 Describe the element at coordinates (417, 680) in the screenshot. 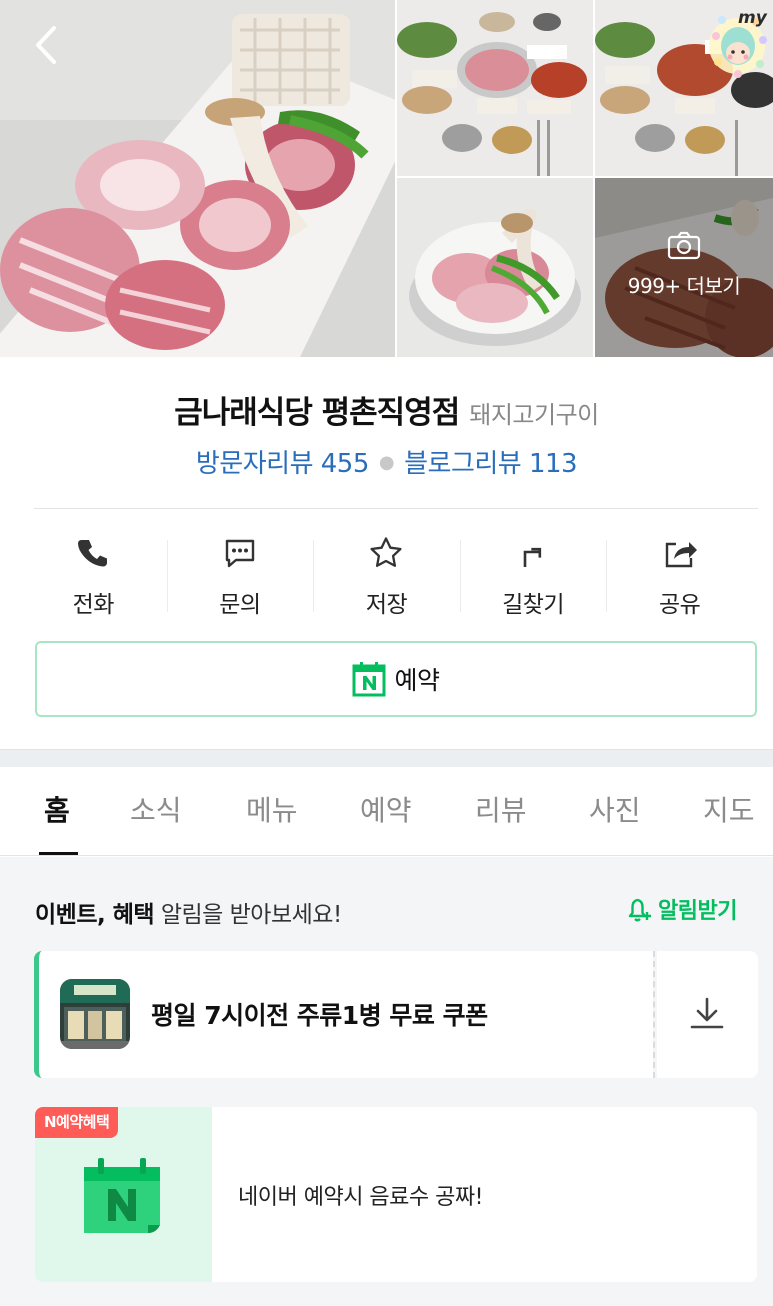

I see `reserve-label: 예약` at that location.